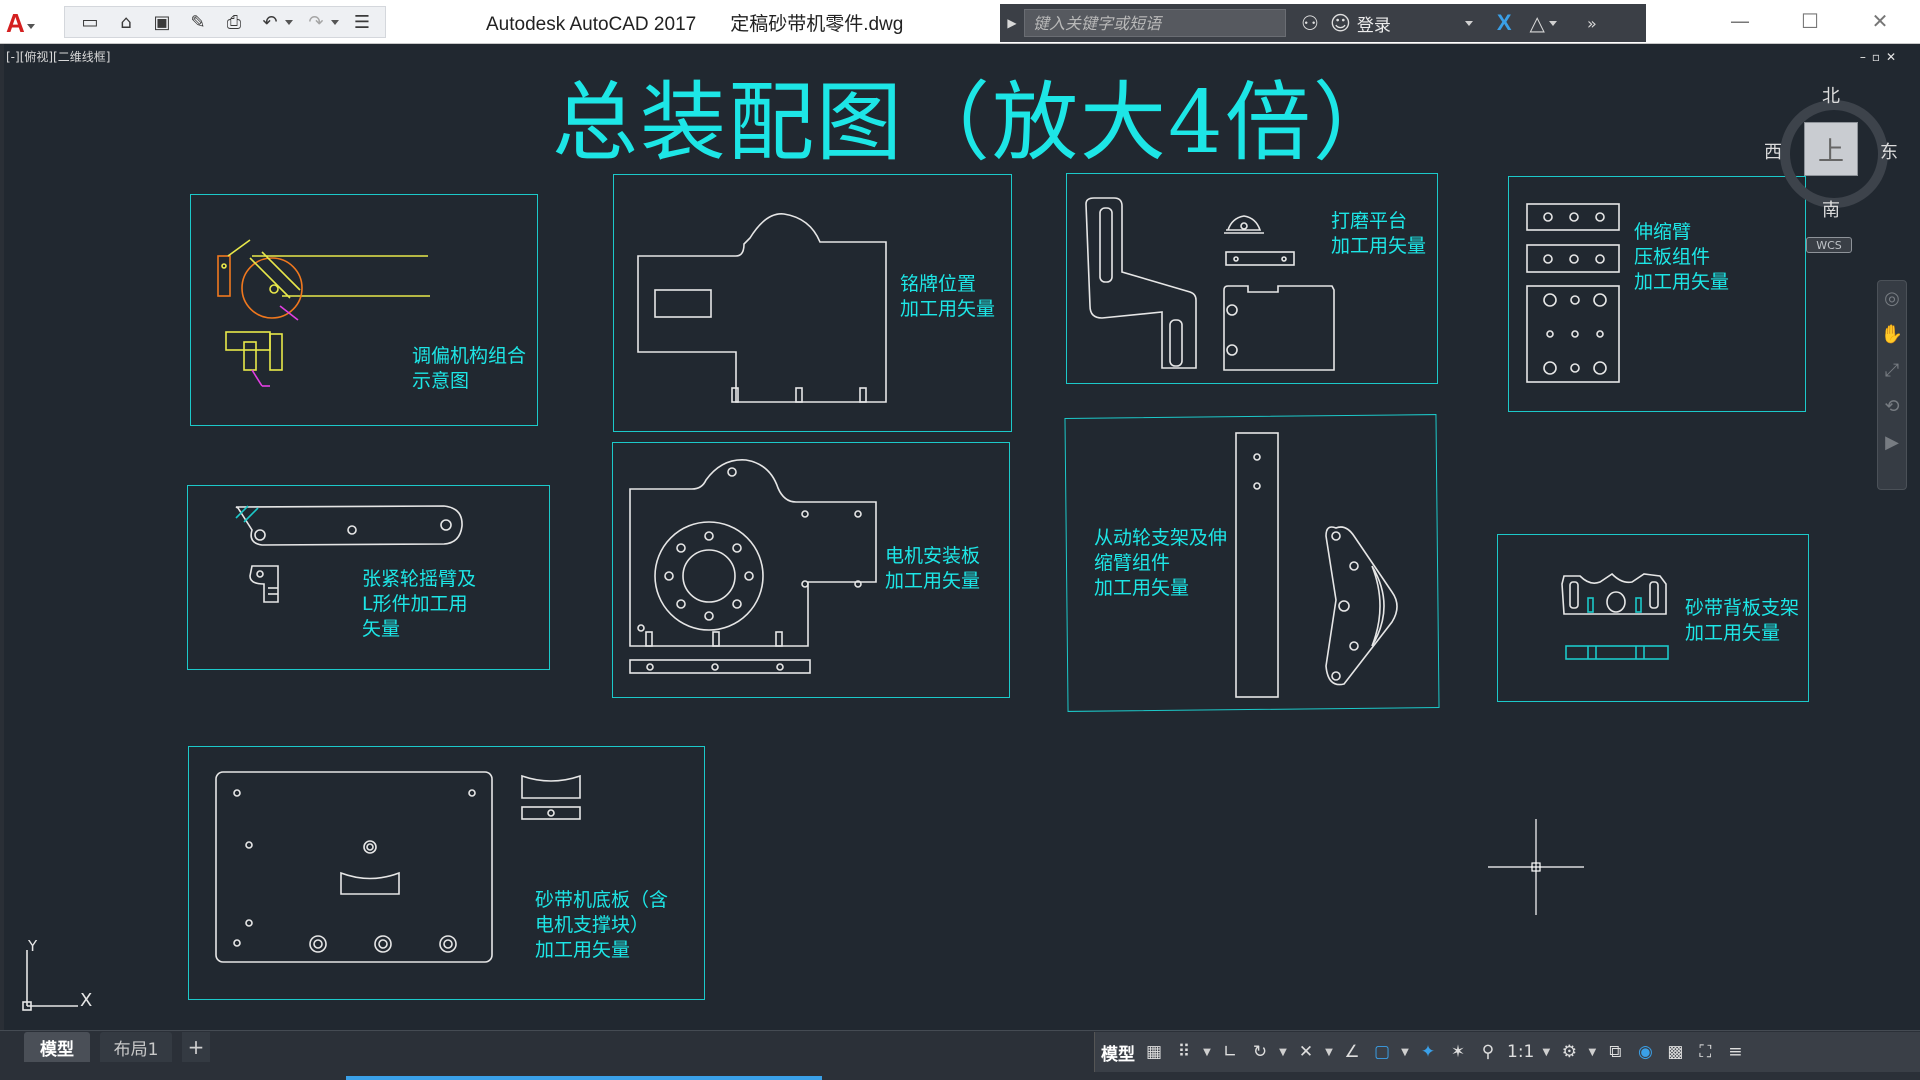 The width and height of the screenshot is (1920, 1080). Describe the element at coordinates (1892, 299) in the screenshot. I see `steering-wheel-icon: ◎` at that location.